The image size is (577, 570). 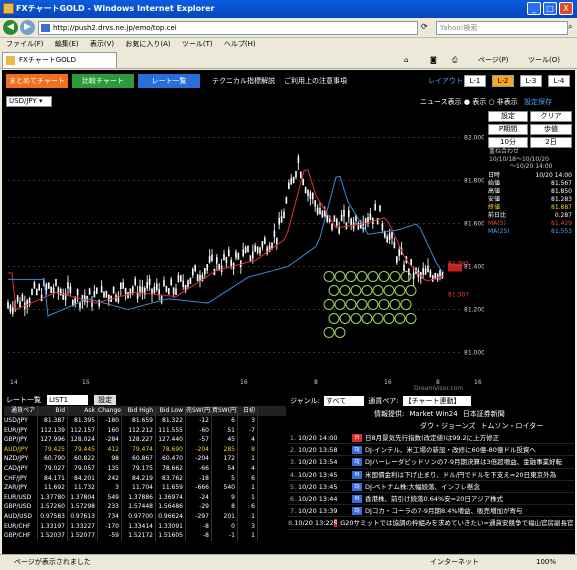 What do you see at coordinates (551, 129) in the screenshot?
I see `footstep-button: 歩値` at bounding box center [551, 129].